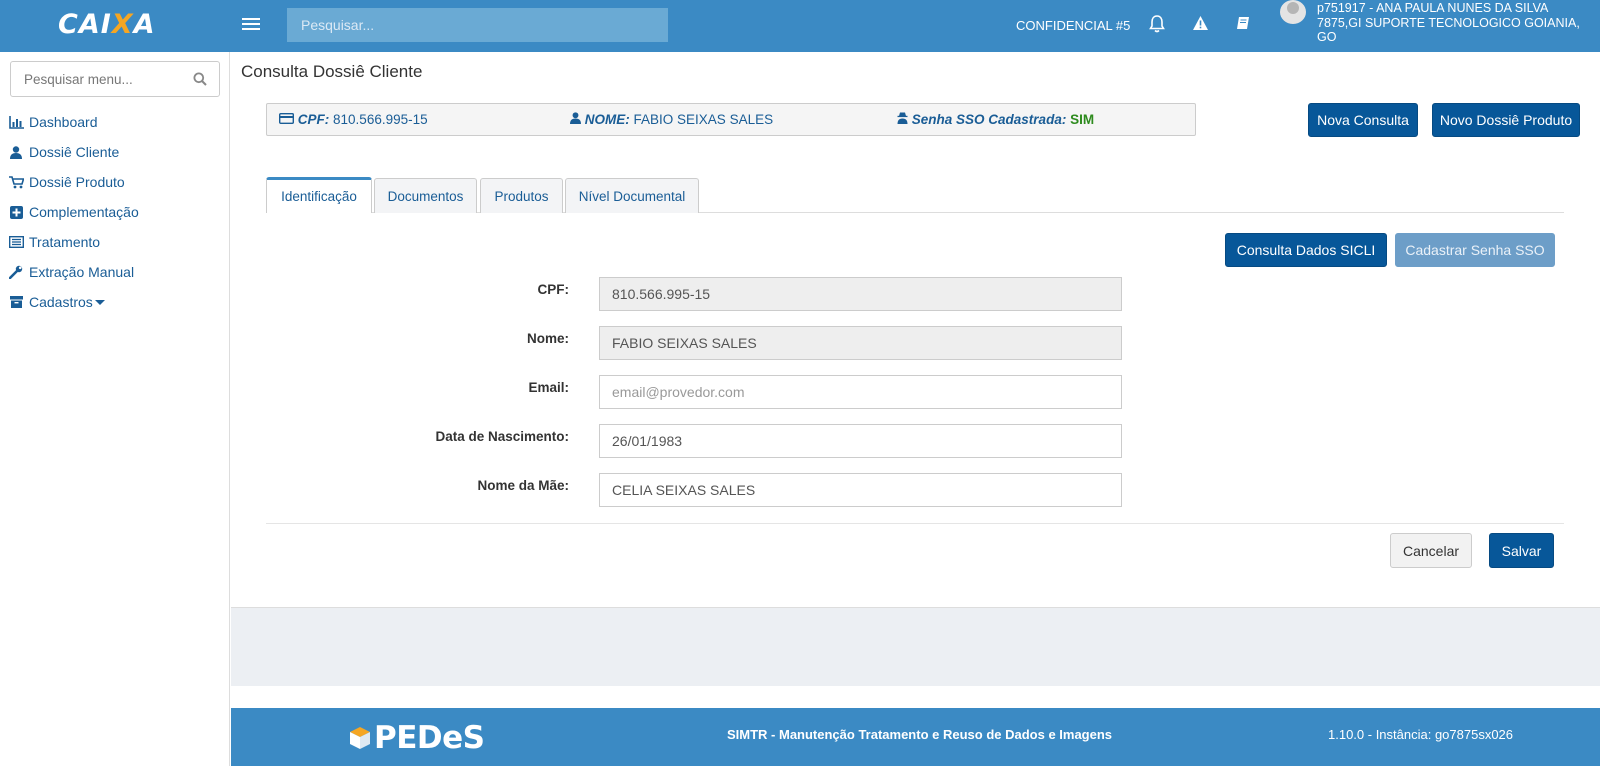  What do you see at coordinates (1082, 119) in the screenshot?
I see `info-senha-value: SIM` at bounding box center [1082, 119].